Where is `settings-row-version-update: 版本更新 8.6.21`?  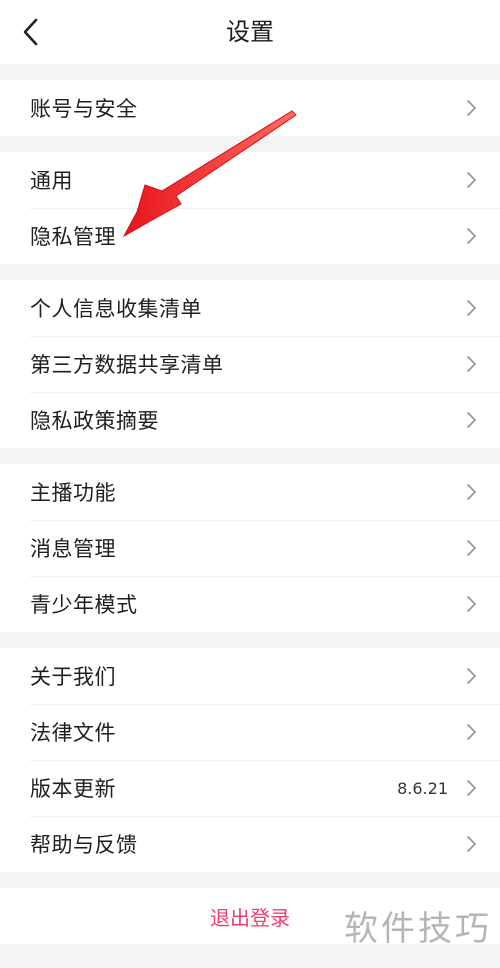
settings-row-version-update: 版本更新 8.6.21 is located at coordinates (250, 788).